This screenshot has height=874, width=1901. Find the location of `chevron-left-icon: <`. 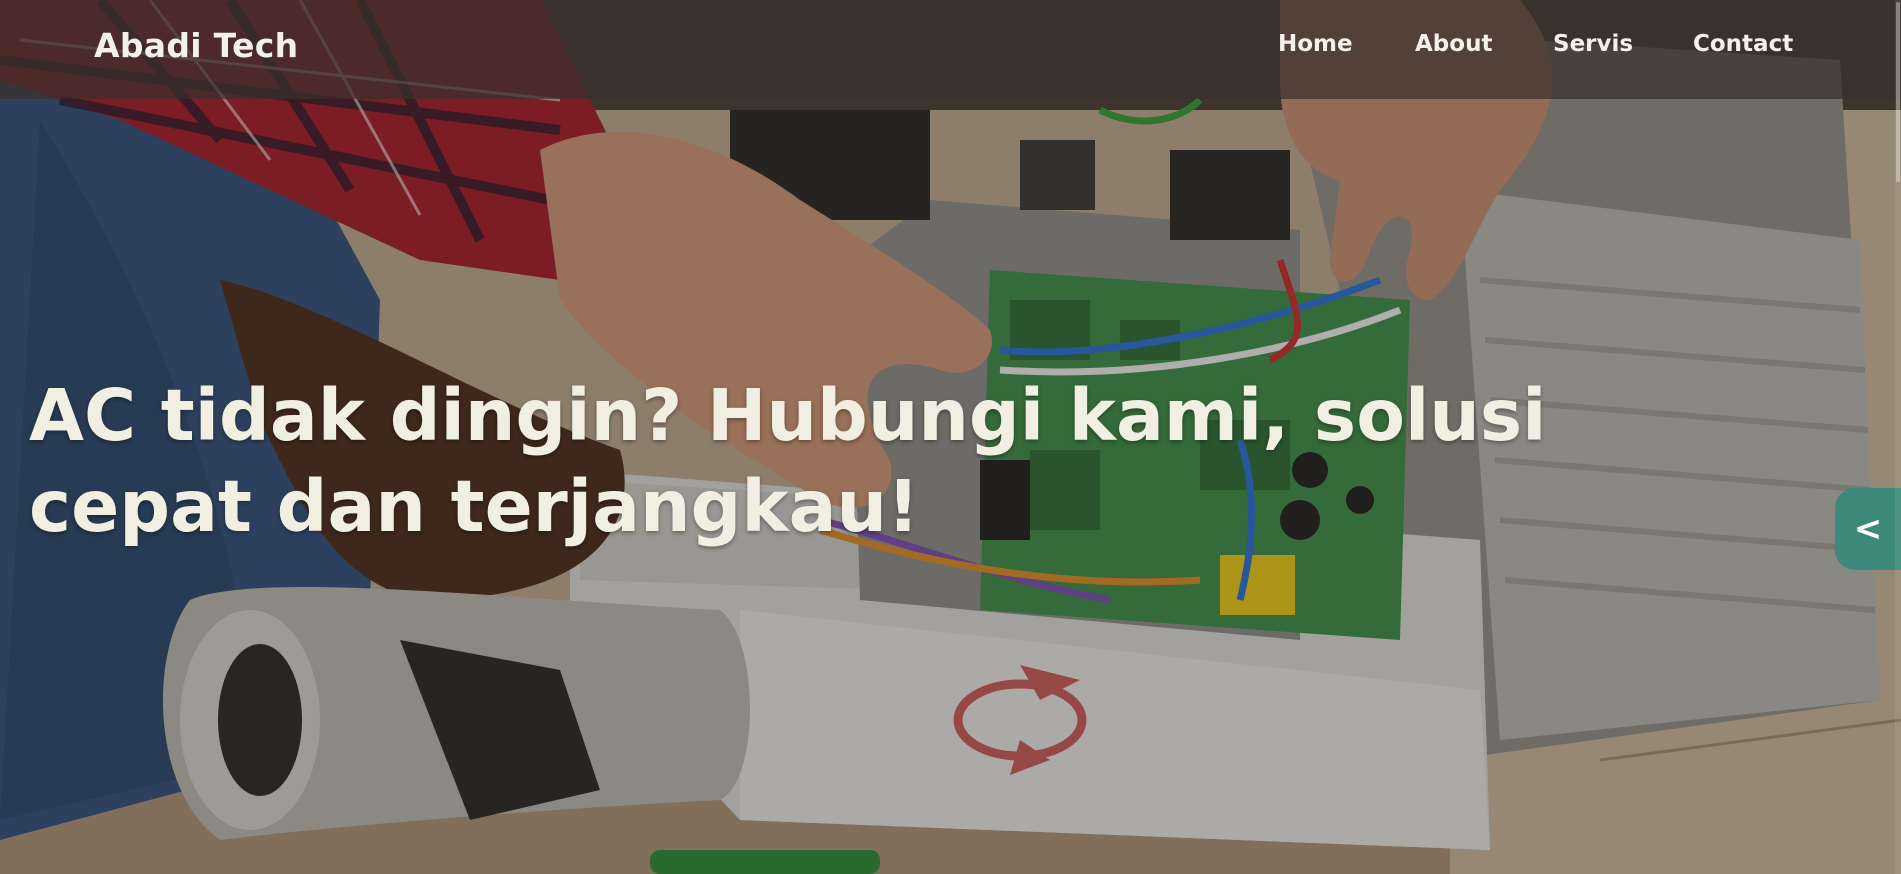

chevron-left-icon: < is located at coordinates (1868, 529).